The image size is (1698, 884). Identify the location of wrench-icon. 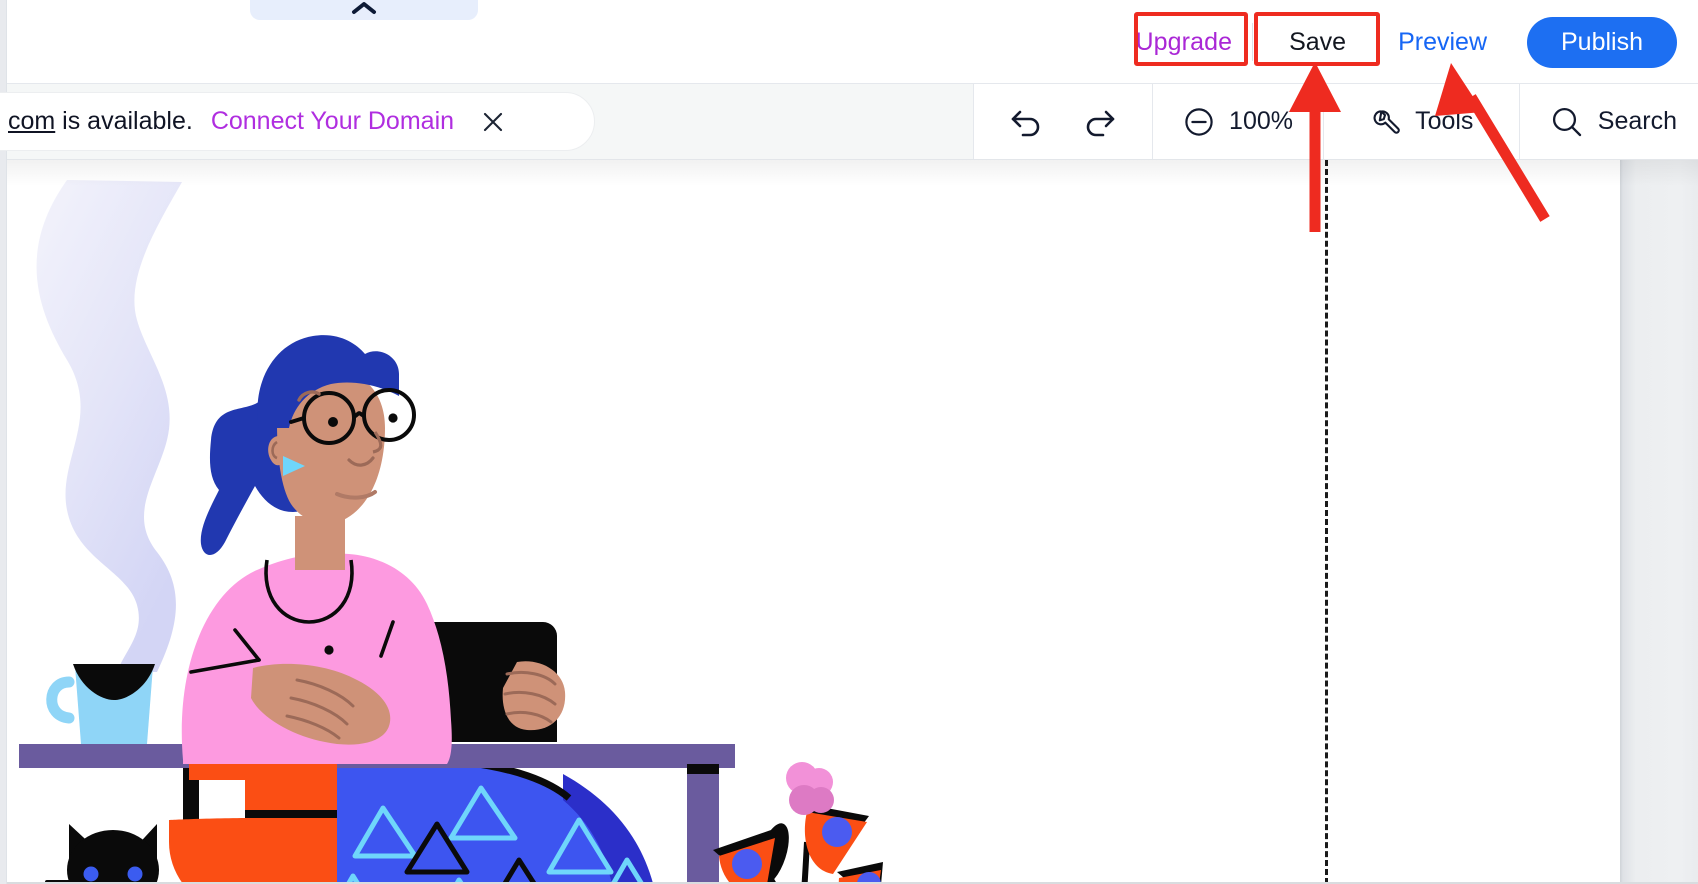
(1385, 122).